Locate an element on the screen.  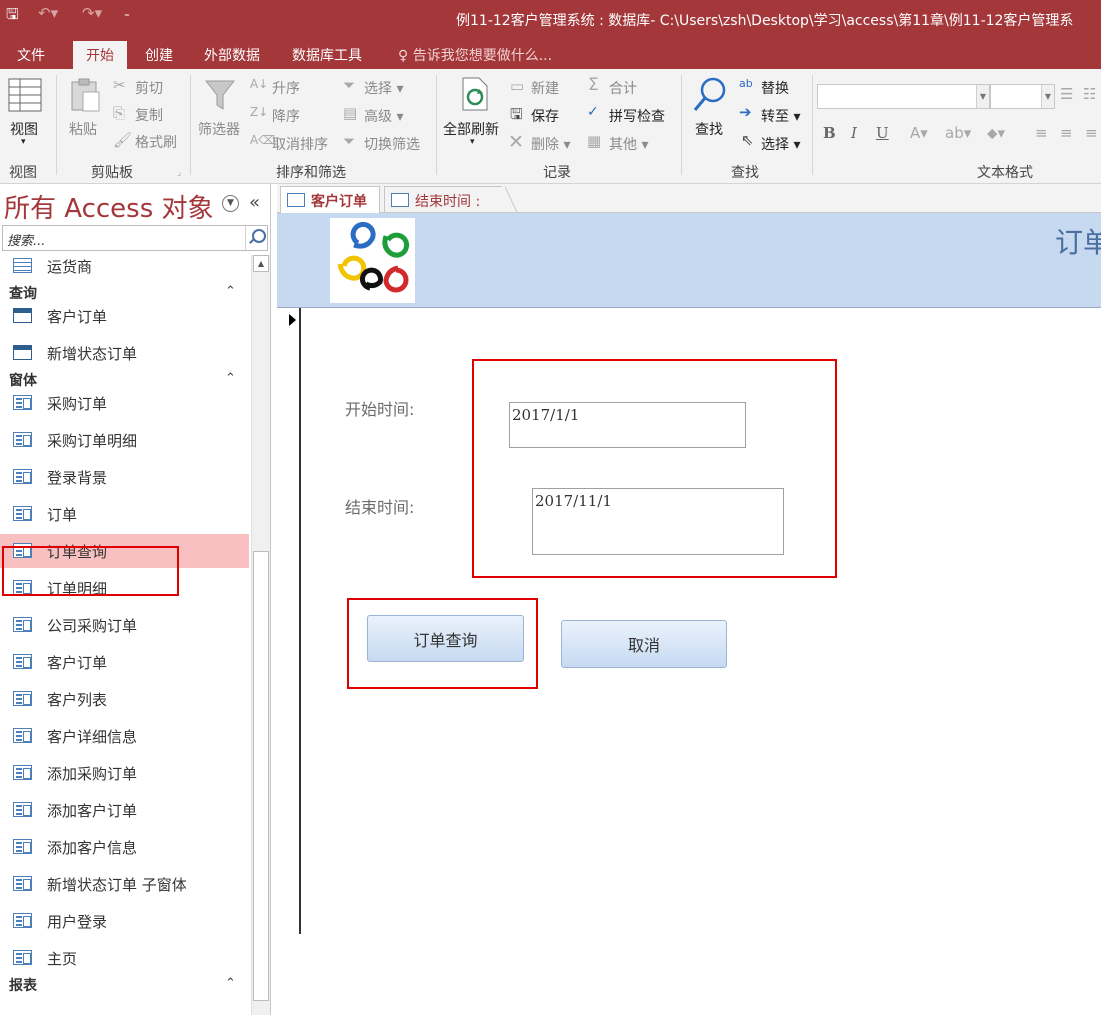
nav-item-form: 主页 is located at coordinates (124, 958).